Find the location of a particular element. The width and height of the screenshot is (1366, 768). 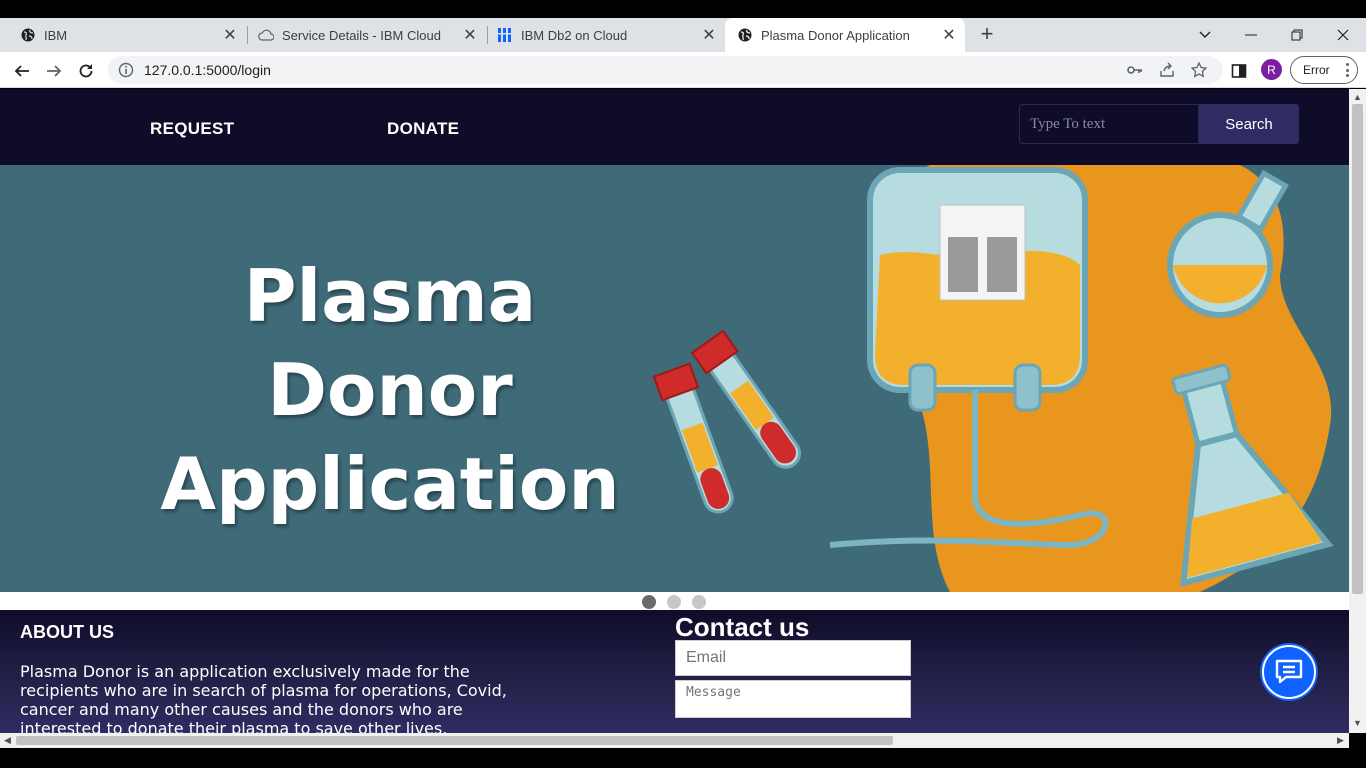

restore-icon is located at coordinates (1297, 35).